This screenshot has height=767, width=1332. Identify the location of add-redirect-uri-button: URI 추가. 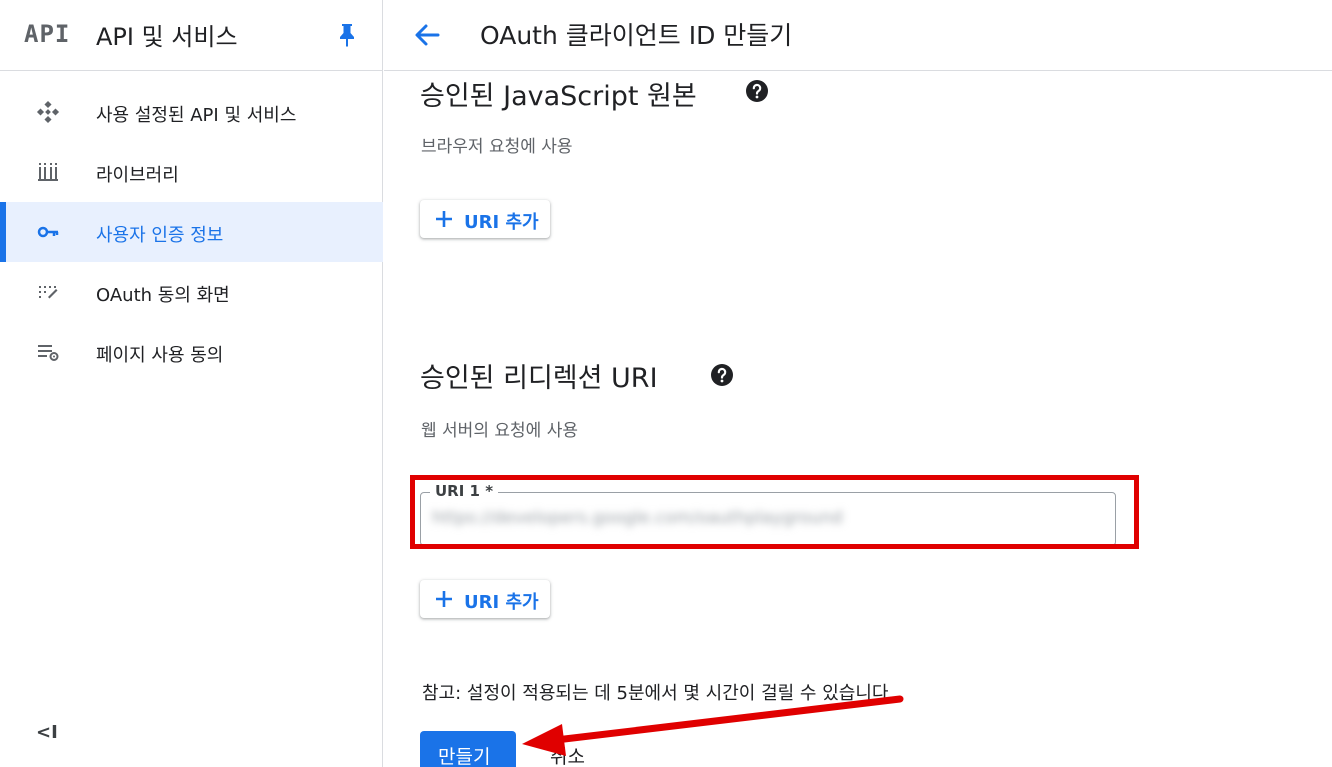
(485, 599).